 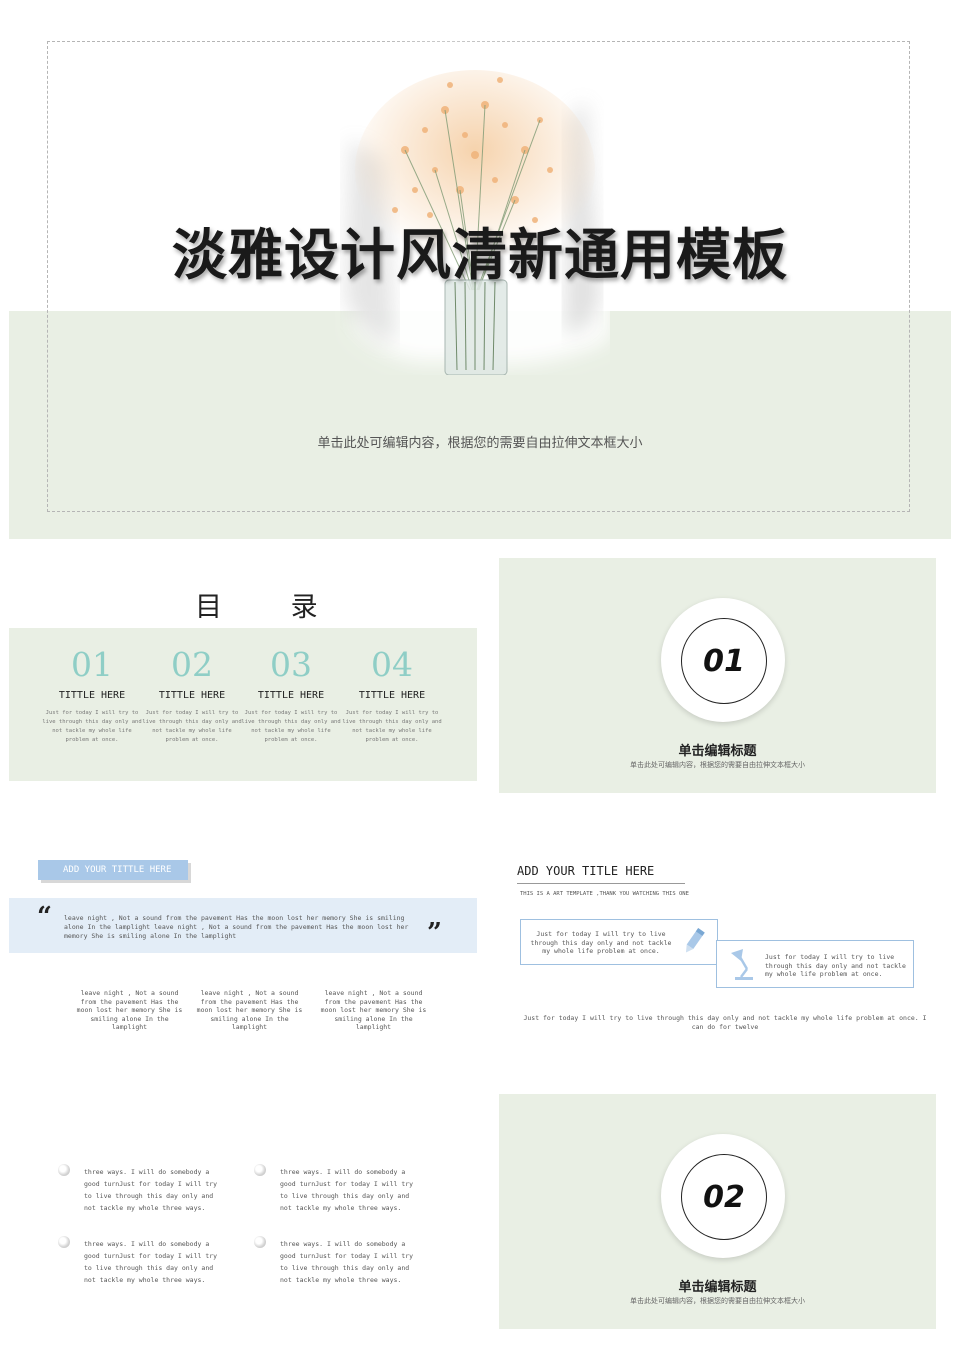 I want to click on section-number-circle: 02, so click(x=723, y=1196).